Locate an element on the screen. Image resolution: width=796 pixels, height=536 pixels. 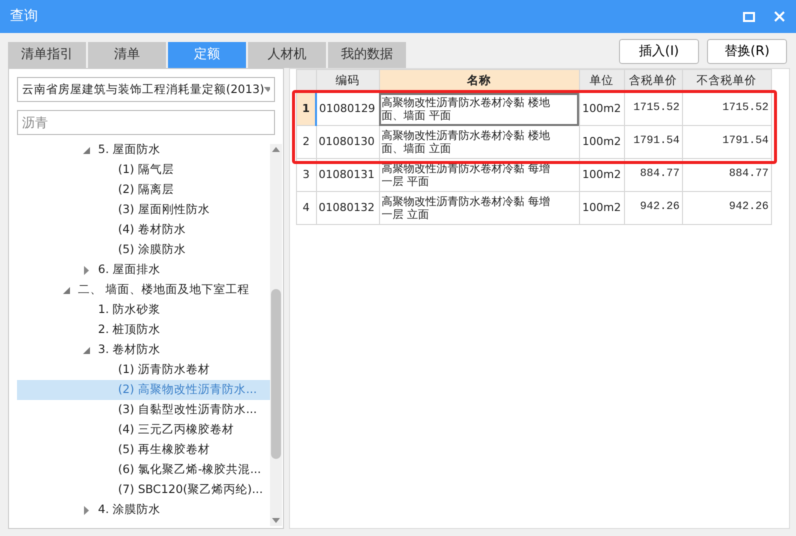
column-header: 名称 is located at coordinates (479, 81).